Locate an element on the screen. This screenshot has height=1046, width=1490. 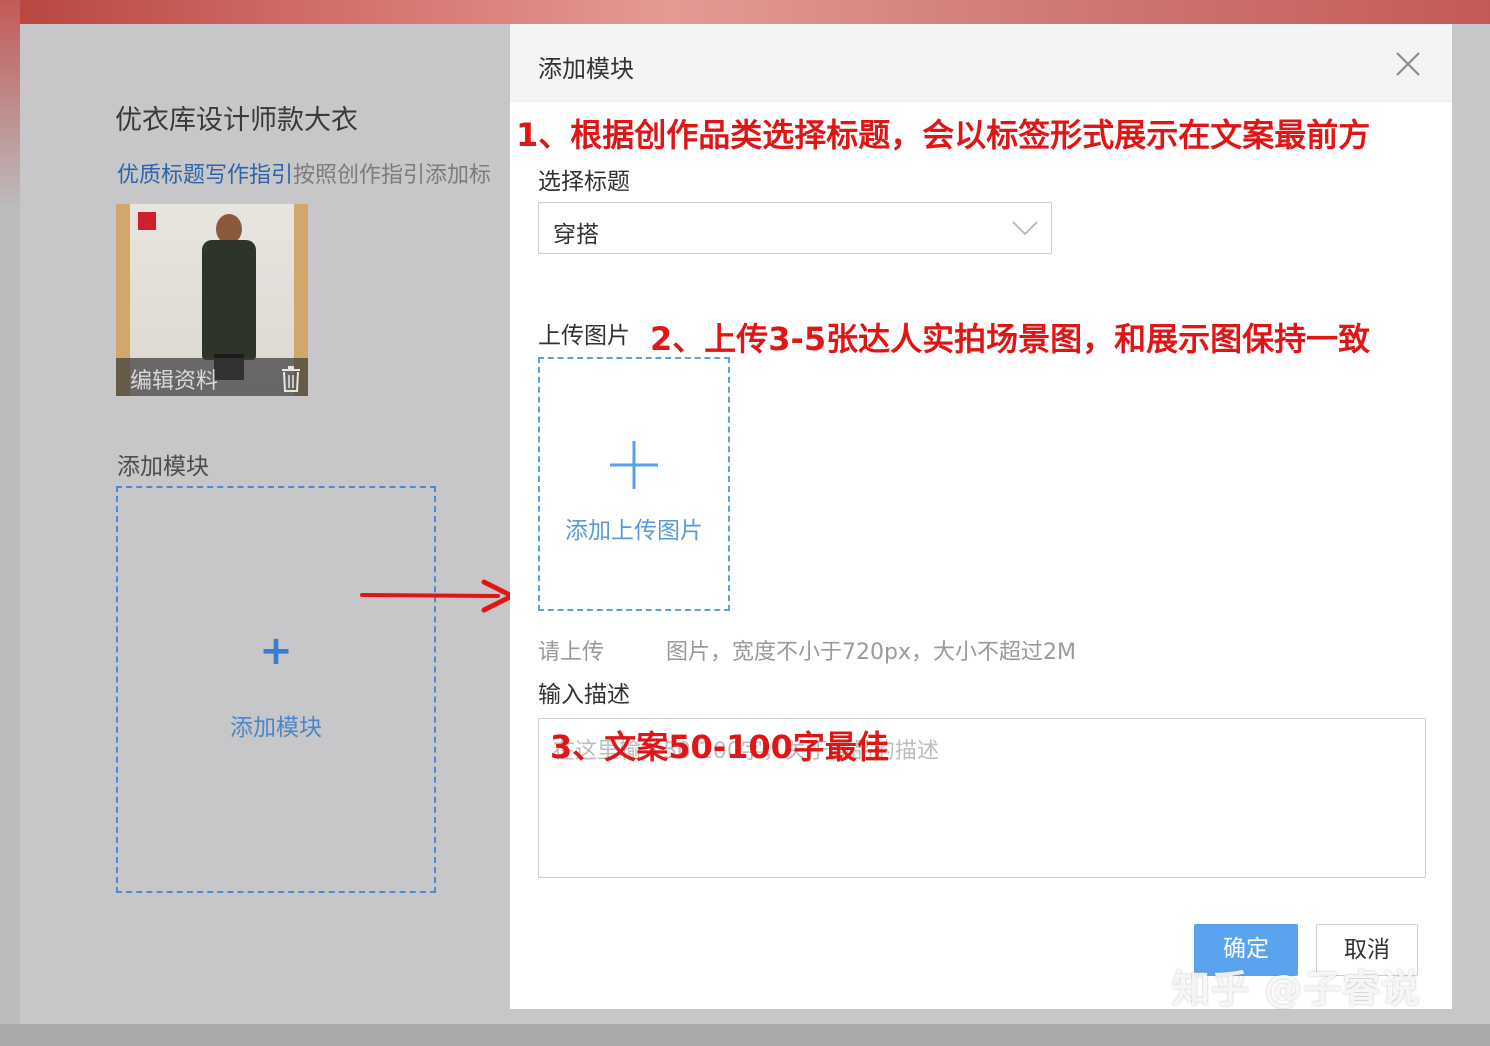
bottom-decoration-strip is located at coordinates (745, 1035).